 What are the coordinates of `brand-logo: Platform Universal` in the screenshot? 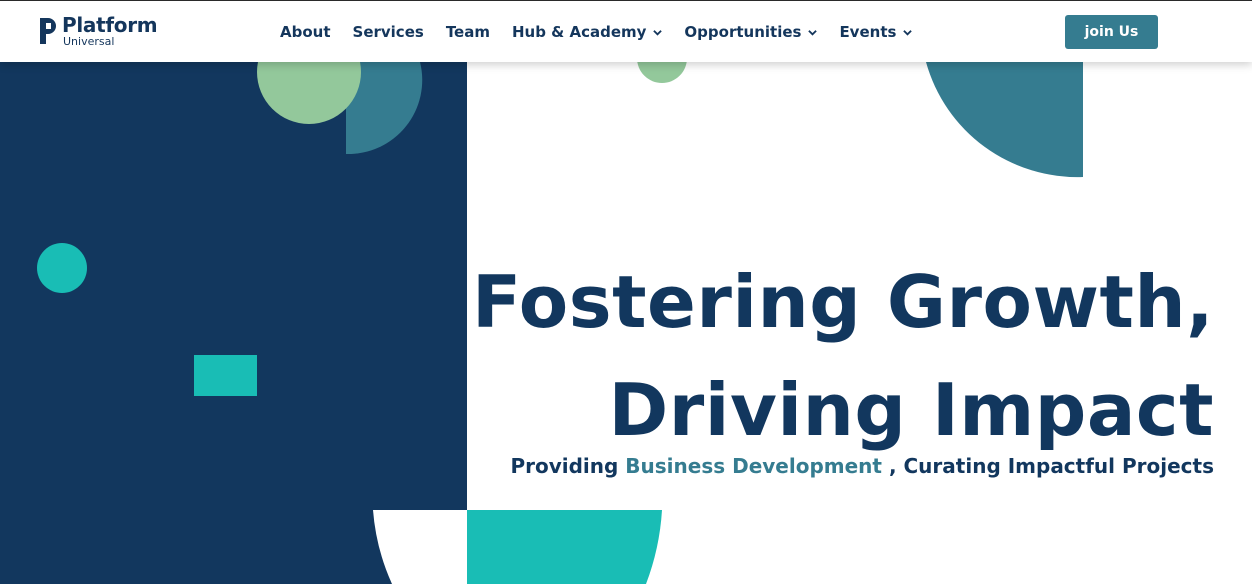 It's located at (103, 31).